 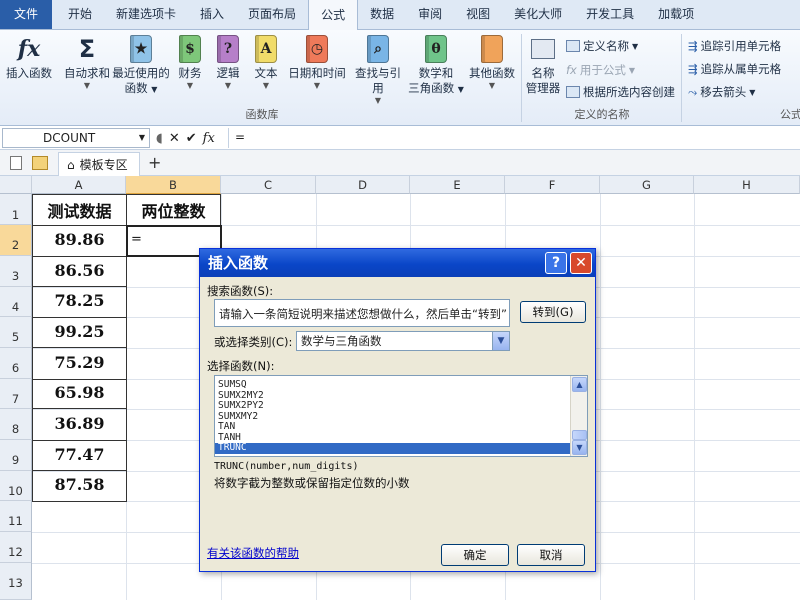 What do you see at coordinates (492, 73) in the screenshot?
I see `more-functions-label: 其他函数` at bounding box center [492, 73].